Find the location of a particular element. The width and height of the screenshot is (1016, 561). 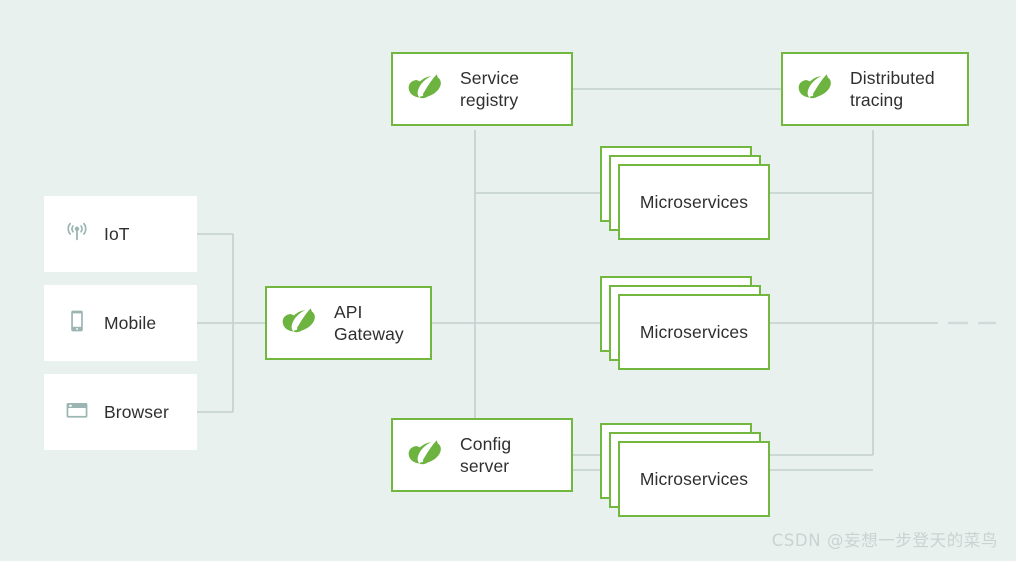

node-label: Distributed tracing is located at coordinates (892, 88).